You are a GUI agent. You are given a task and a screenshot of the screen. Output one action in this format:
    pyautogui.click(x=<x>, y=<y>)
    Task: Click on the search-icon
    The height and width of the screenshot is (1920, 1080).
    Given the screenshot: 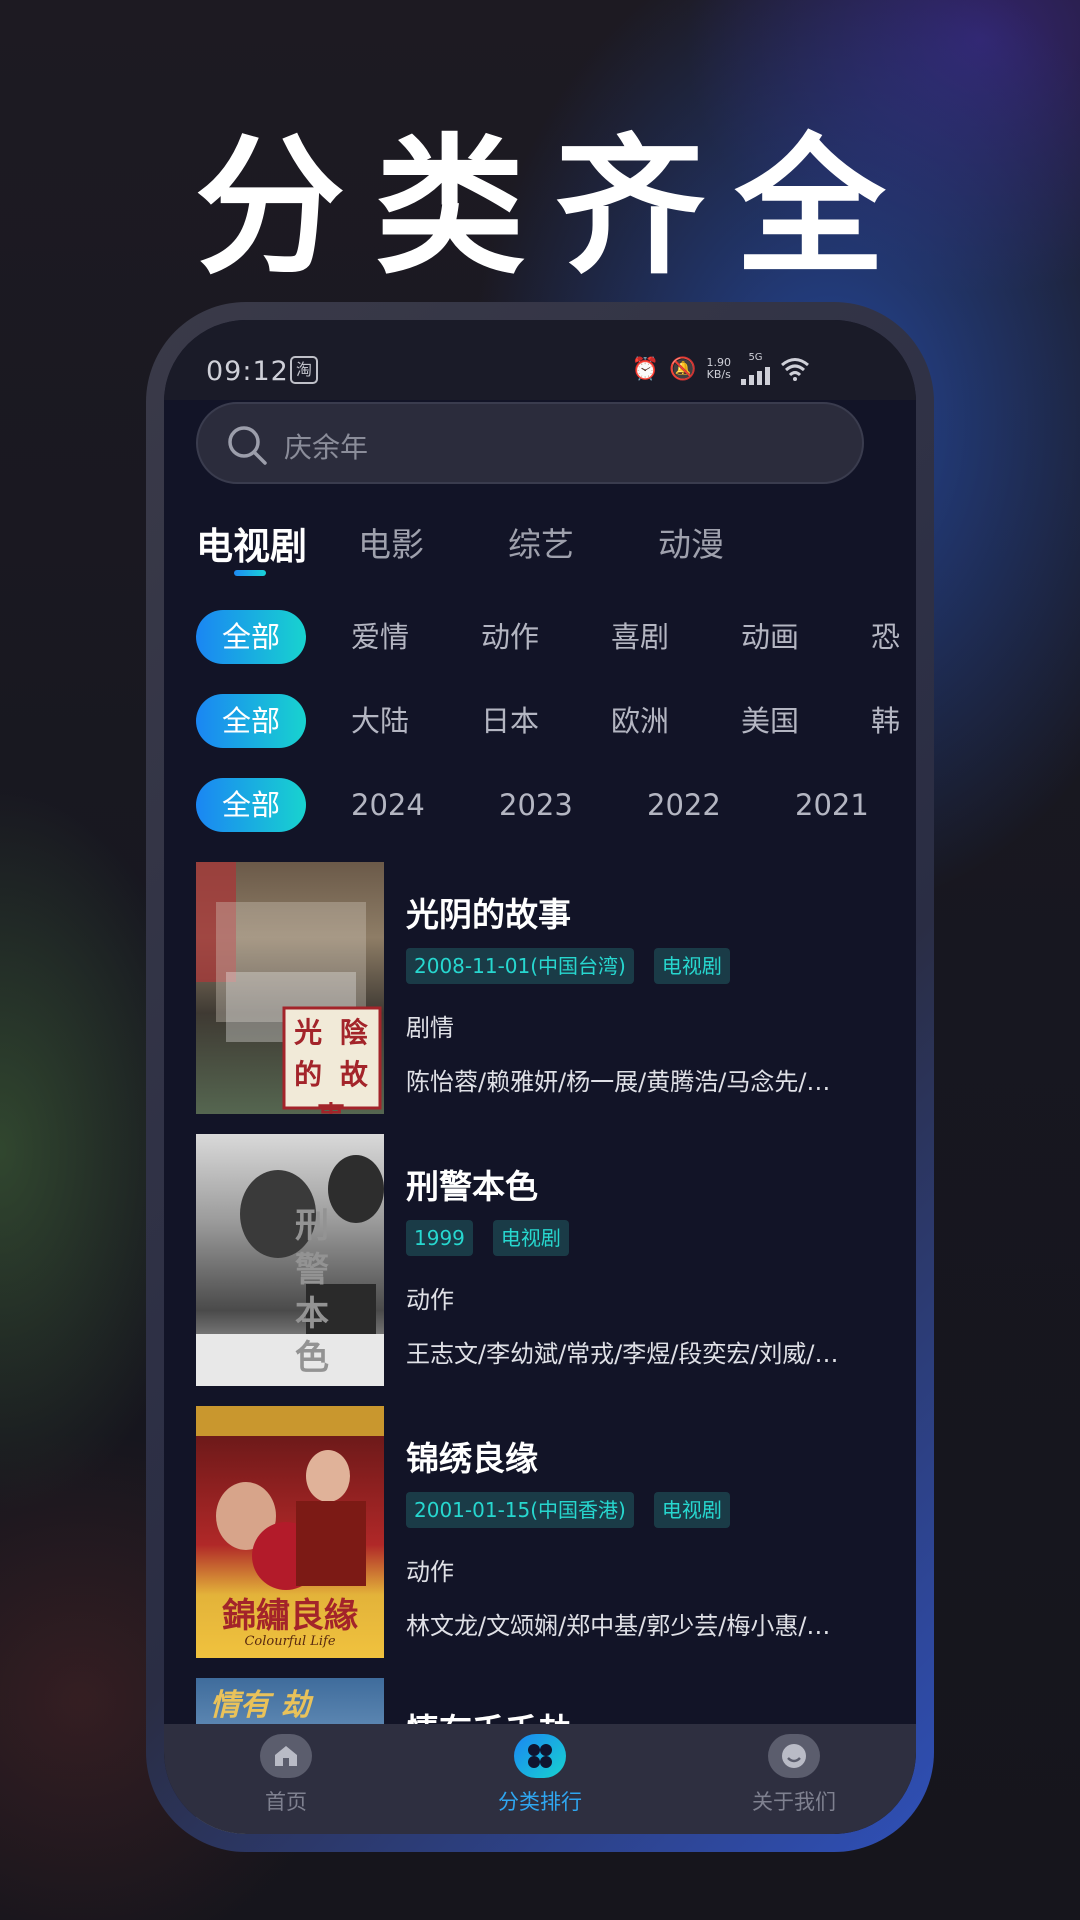 What is the action you would take?
    pyautogui.click(x=247, y=445)
    